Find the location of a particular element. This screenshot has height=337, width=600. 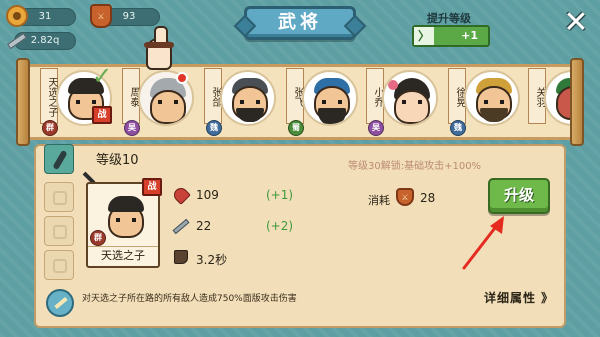

hero-card-0: 天选之子 ✓ 战 群 is located at coordinates (78, 99).